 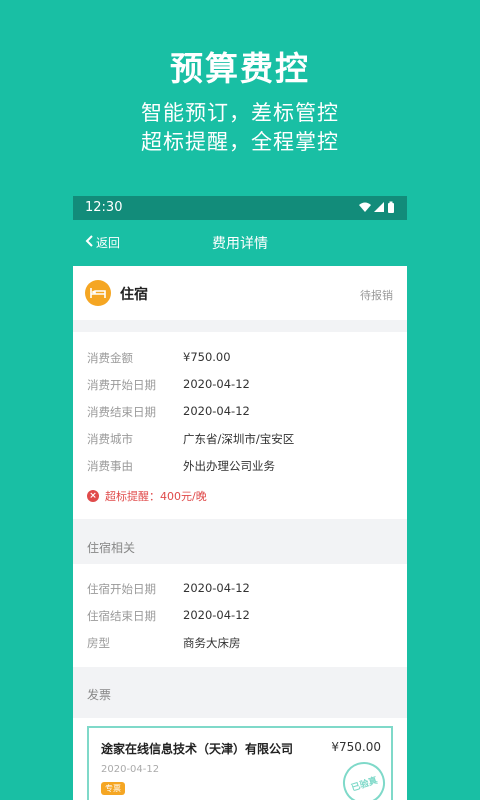 What do you see at coordinates (376, 295) in the screenshot?
I see `reimbursement-status: 待报销` at bounding box center [376, 295].